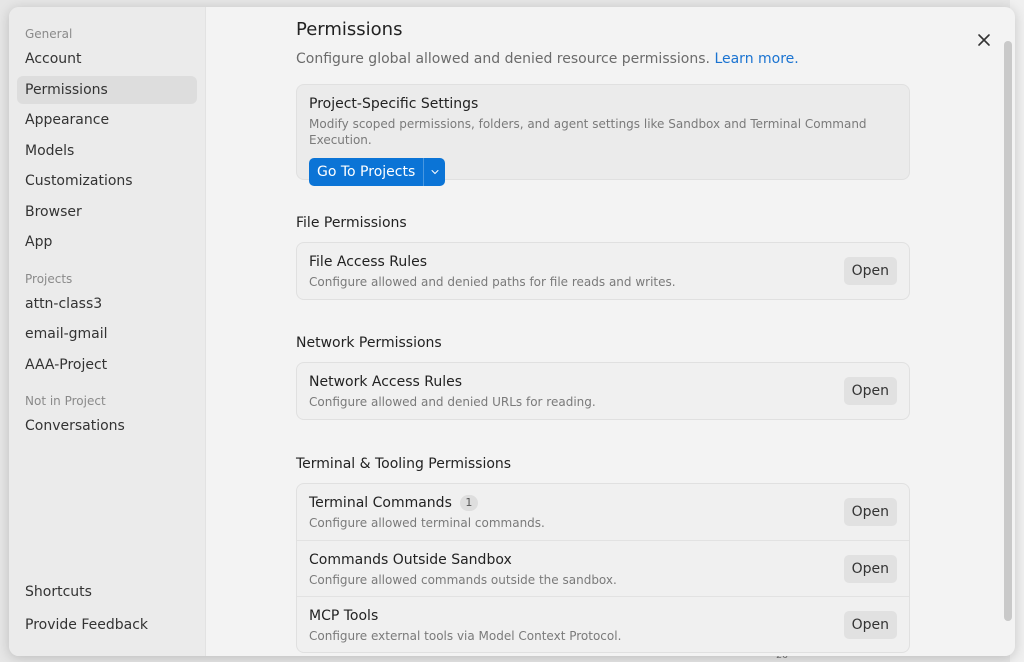 The image size is (1024, 662). What do you see at coordinates (107, 365) in the screenshot?
I see `sidebar-item-project: AAA-Project` at bounding box center [107, 365].